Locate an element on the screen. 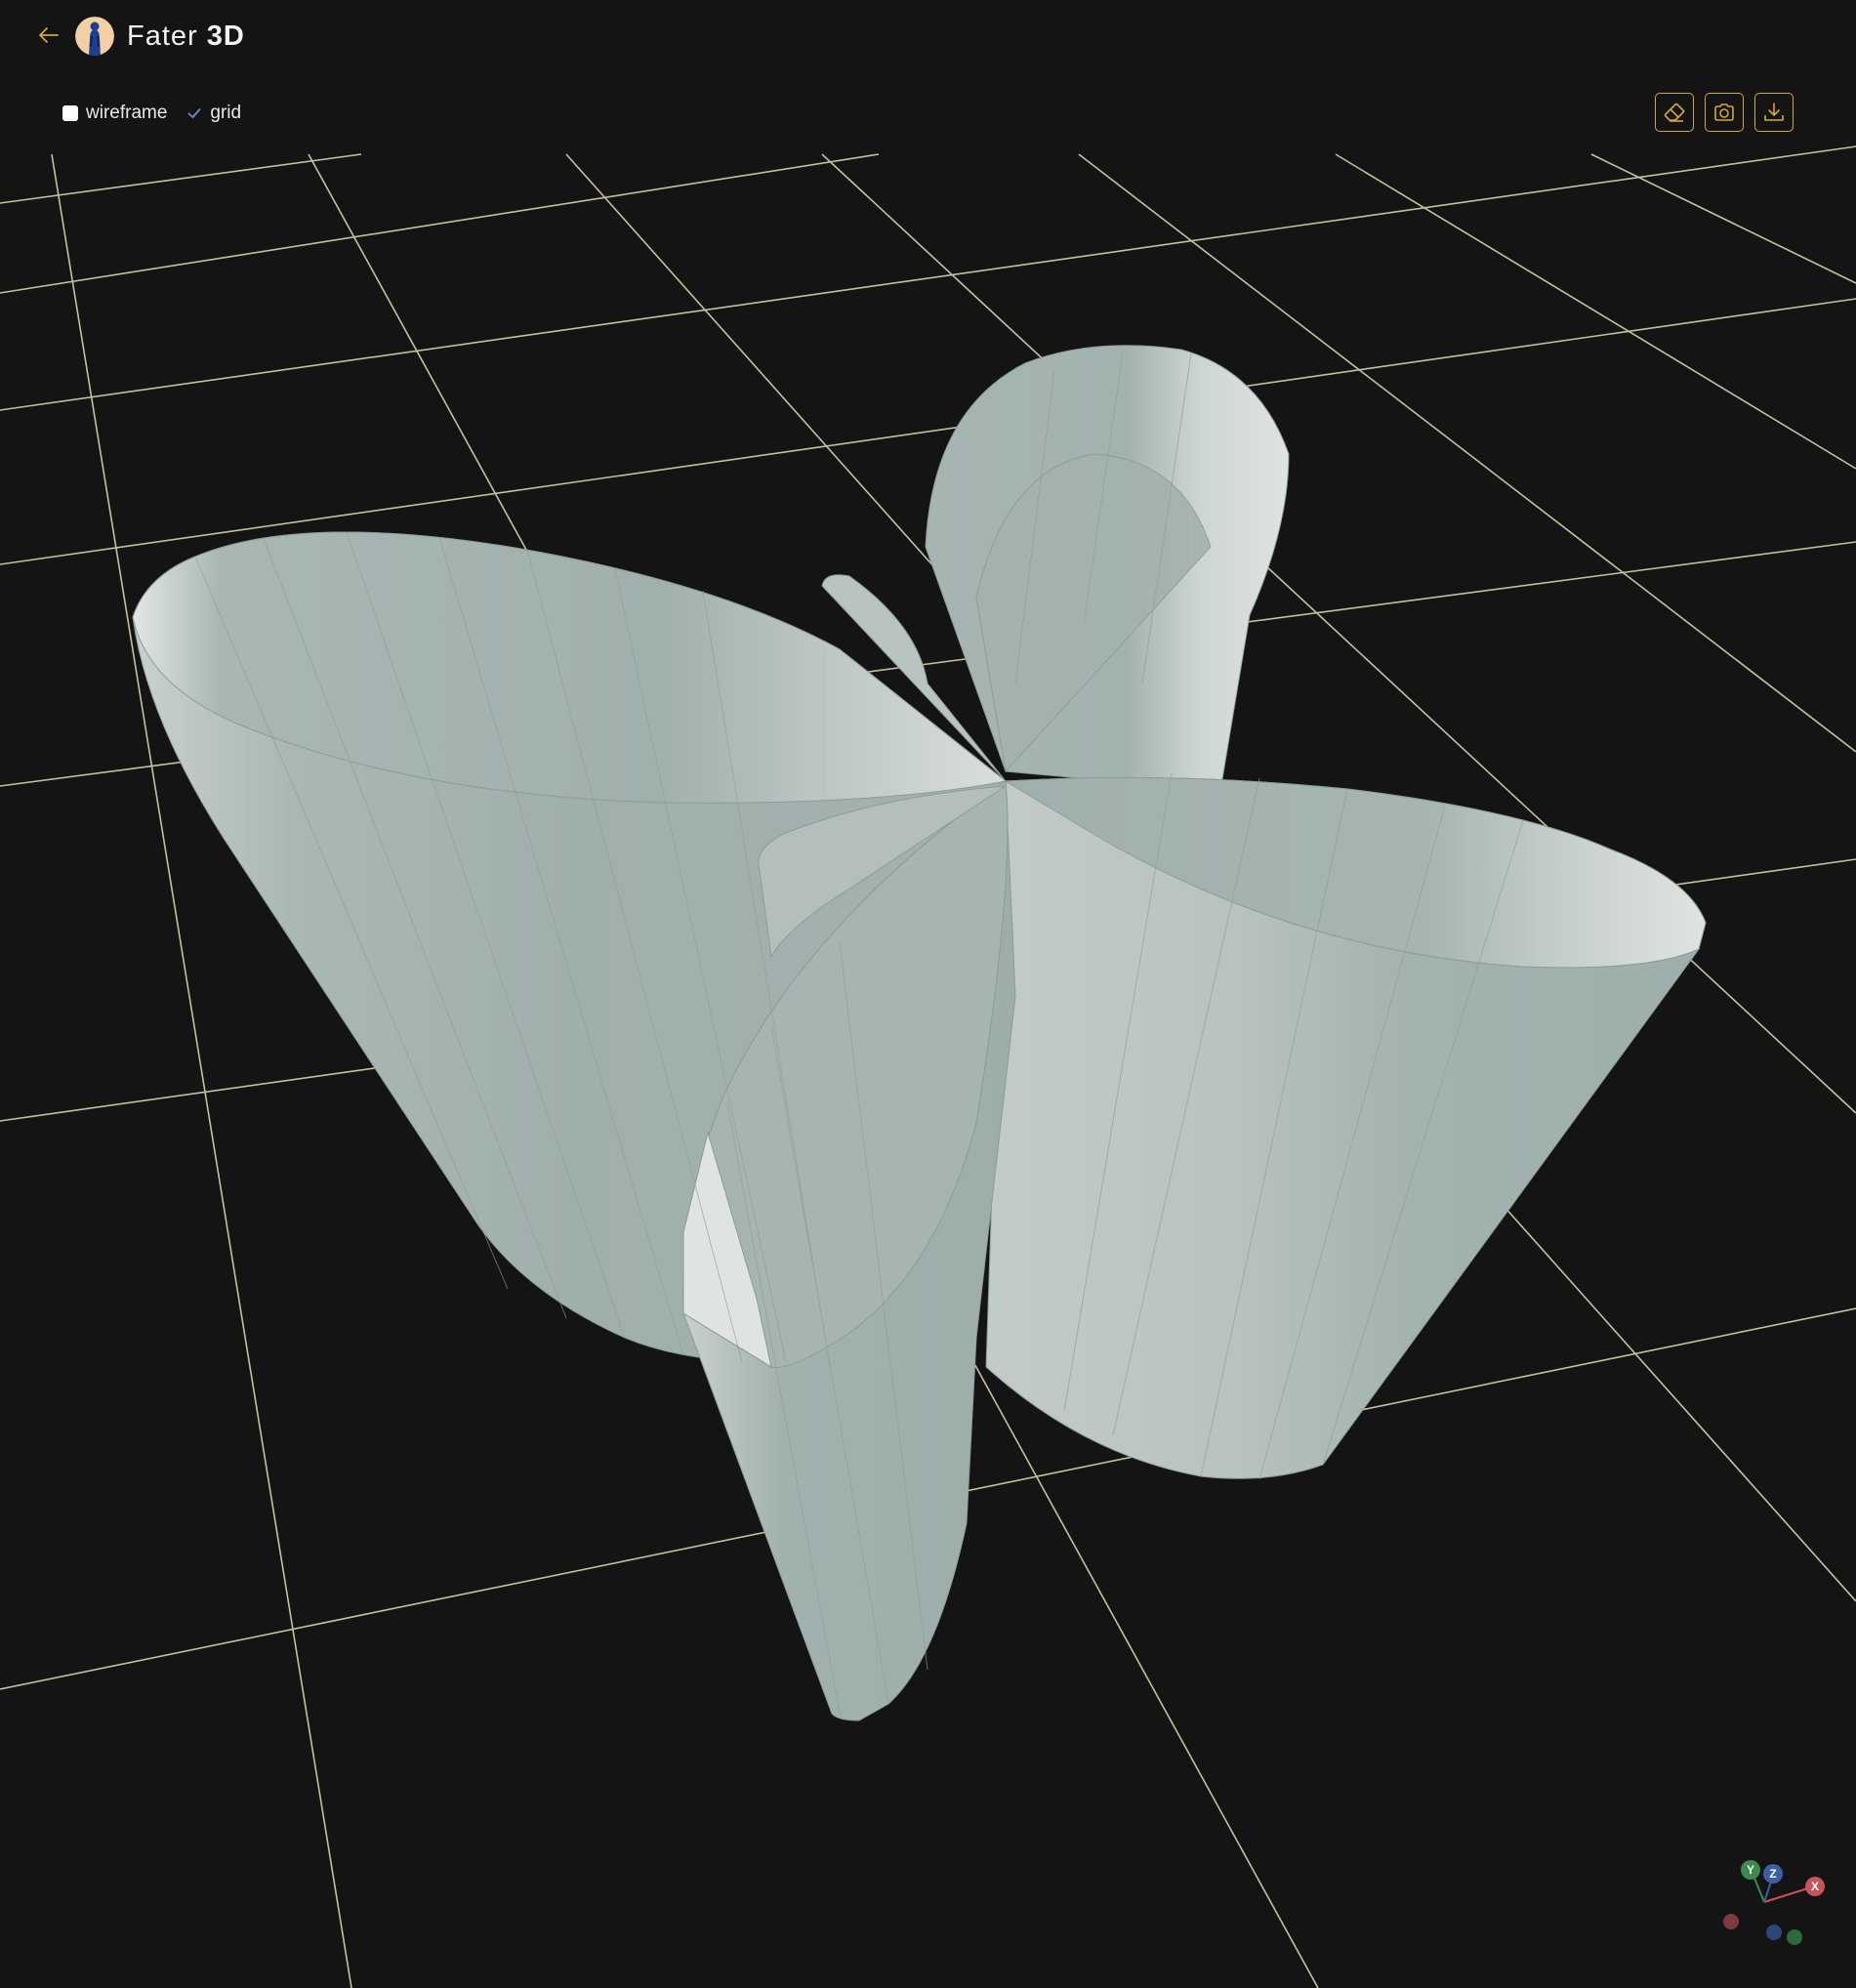  back-button is located at coordinates (48, 35).